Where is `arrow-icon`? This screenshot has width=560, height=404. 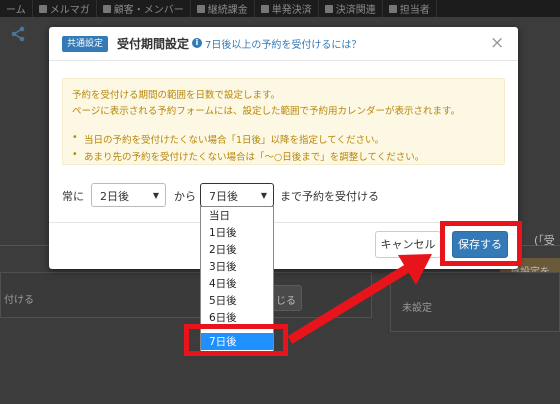 arrow-icon is located at coordinates (359, 299).